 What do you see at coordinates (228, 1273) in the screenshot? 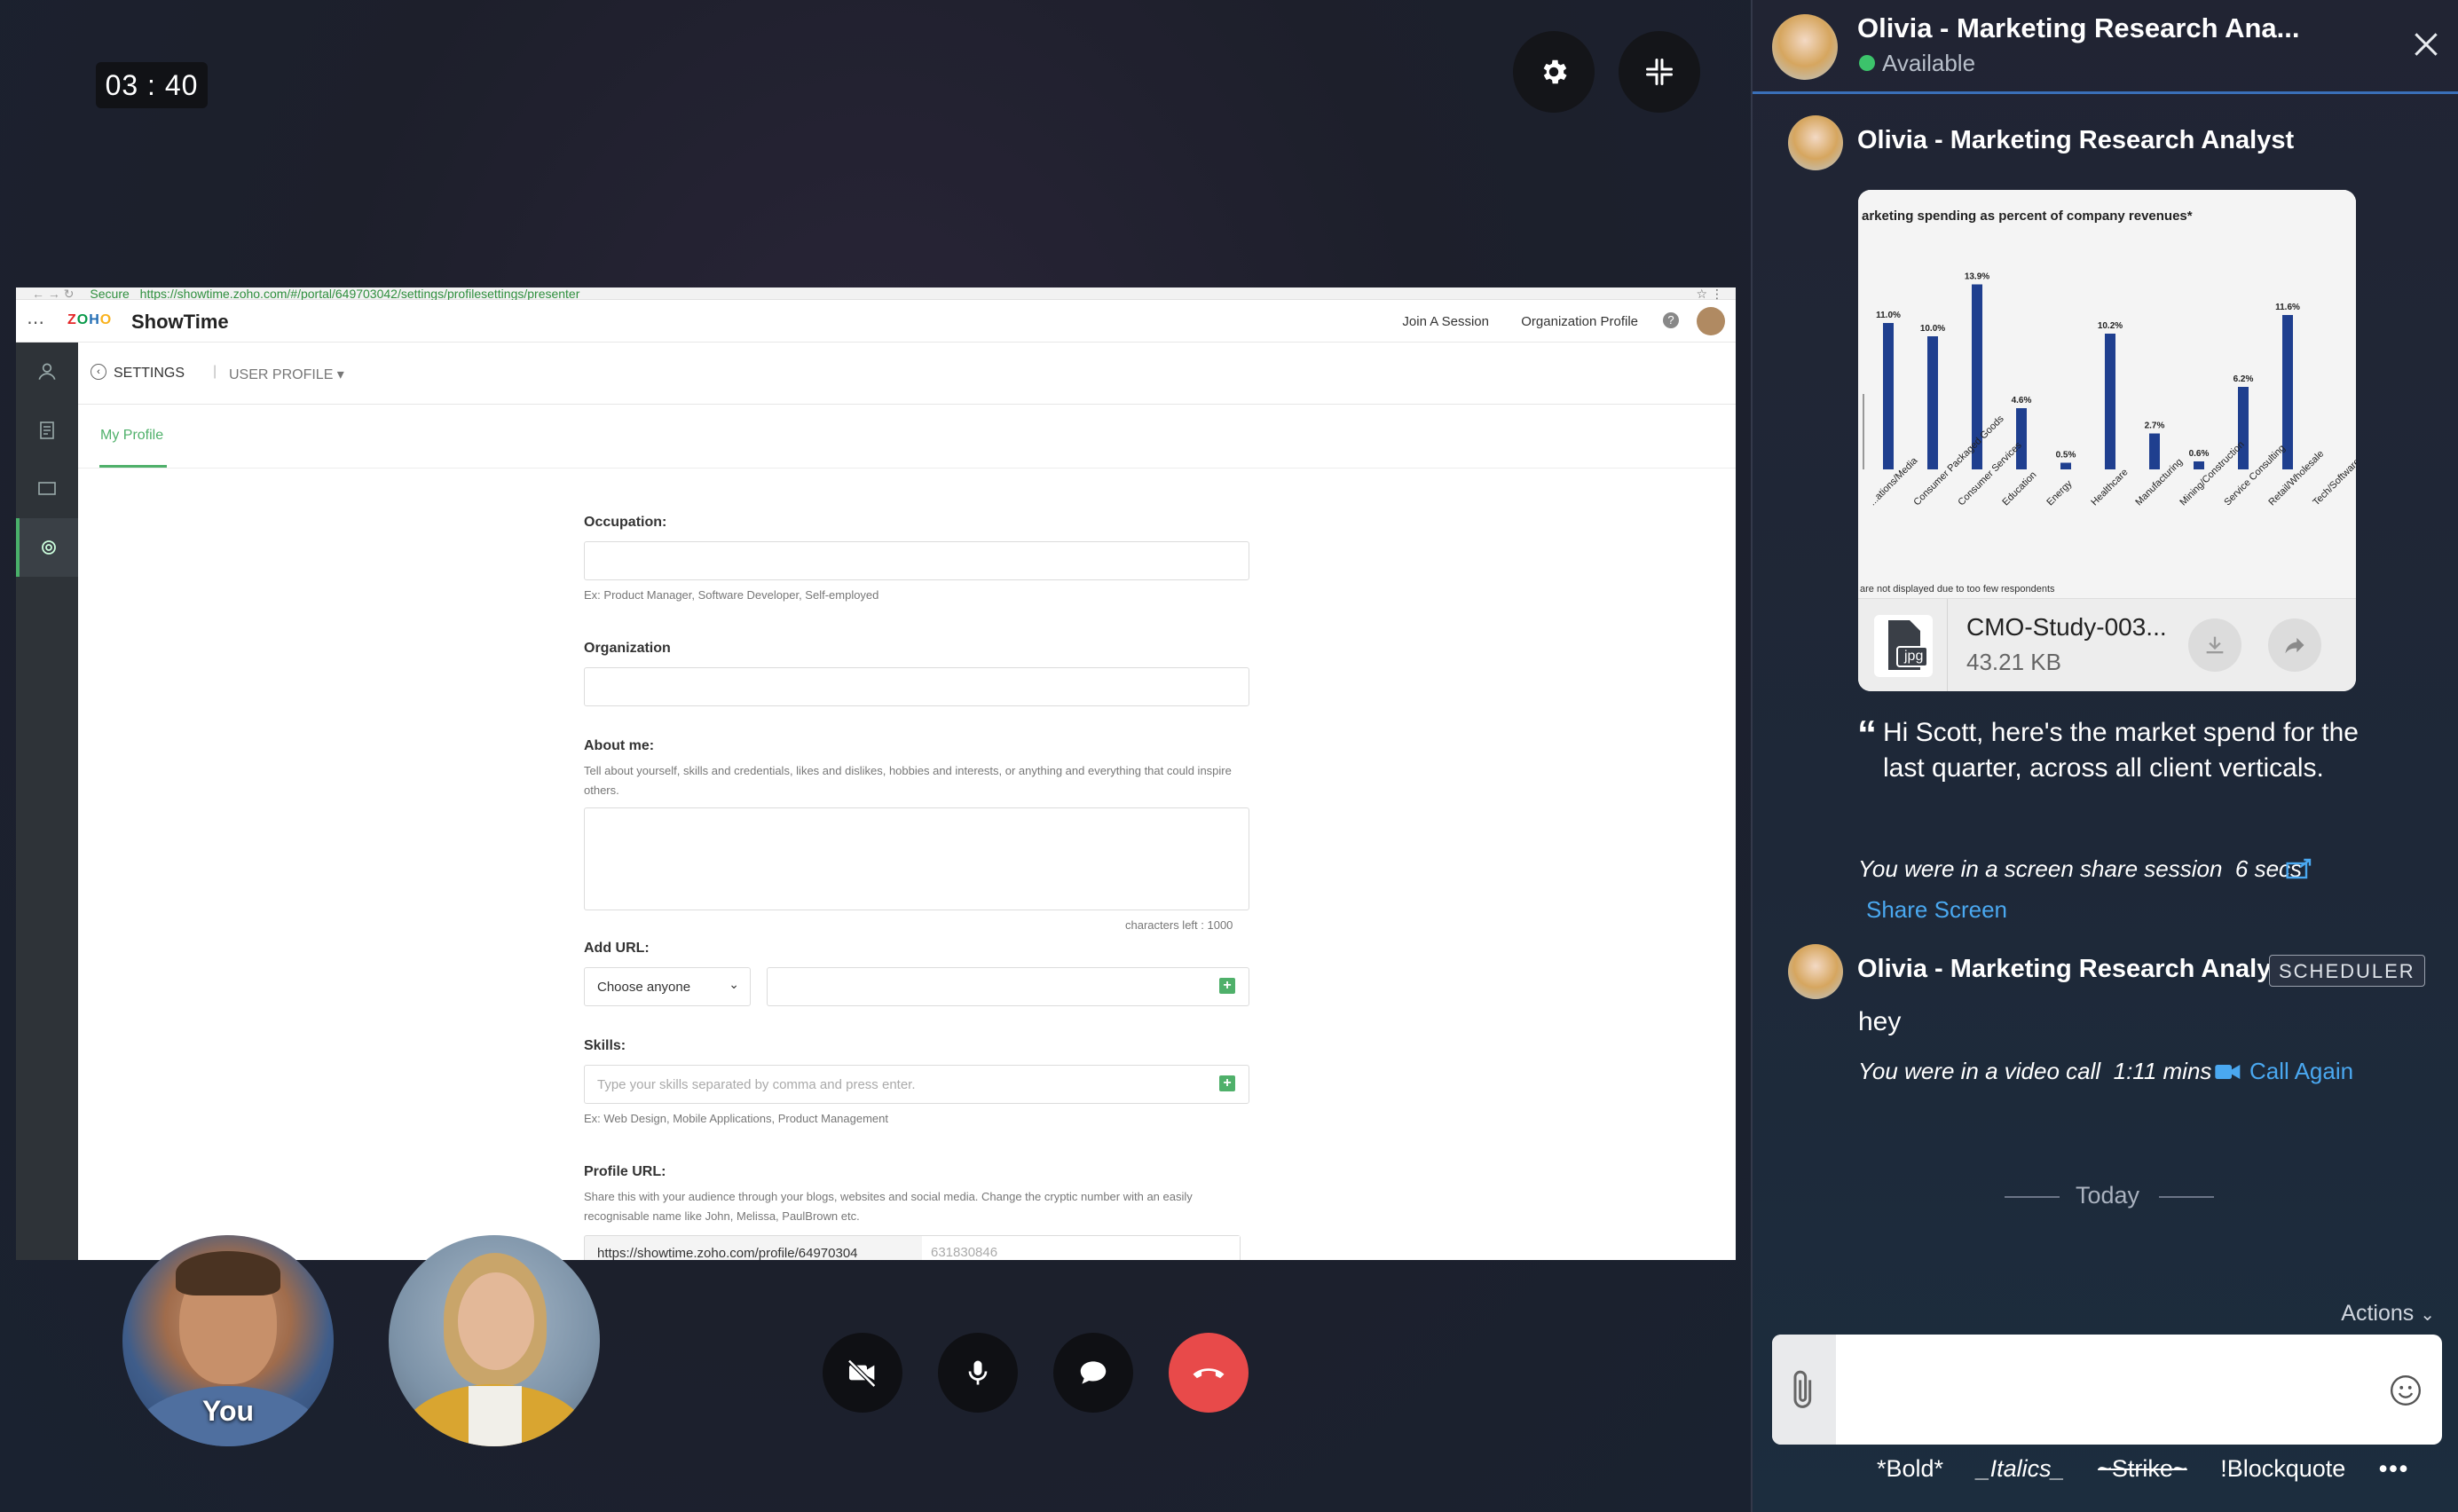
I see `self-hair` at bounding box center [228, 1273].